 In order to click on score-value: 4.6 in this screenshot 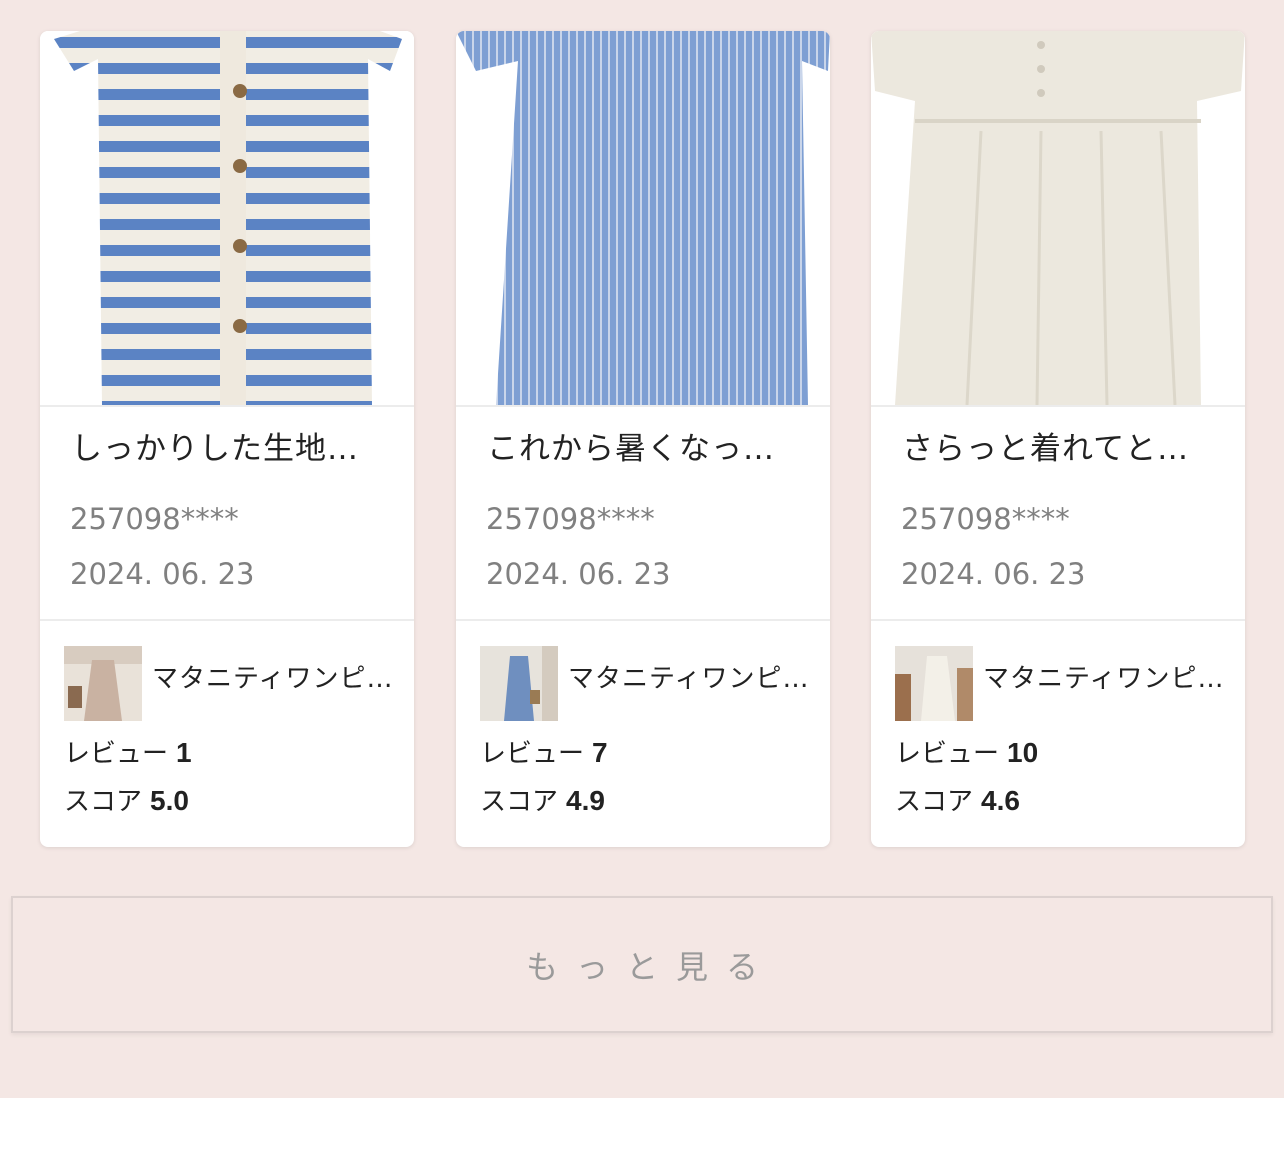, I will do `click(1000, 800)`.